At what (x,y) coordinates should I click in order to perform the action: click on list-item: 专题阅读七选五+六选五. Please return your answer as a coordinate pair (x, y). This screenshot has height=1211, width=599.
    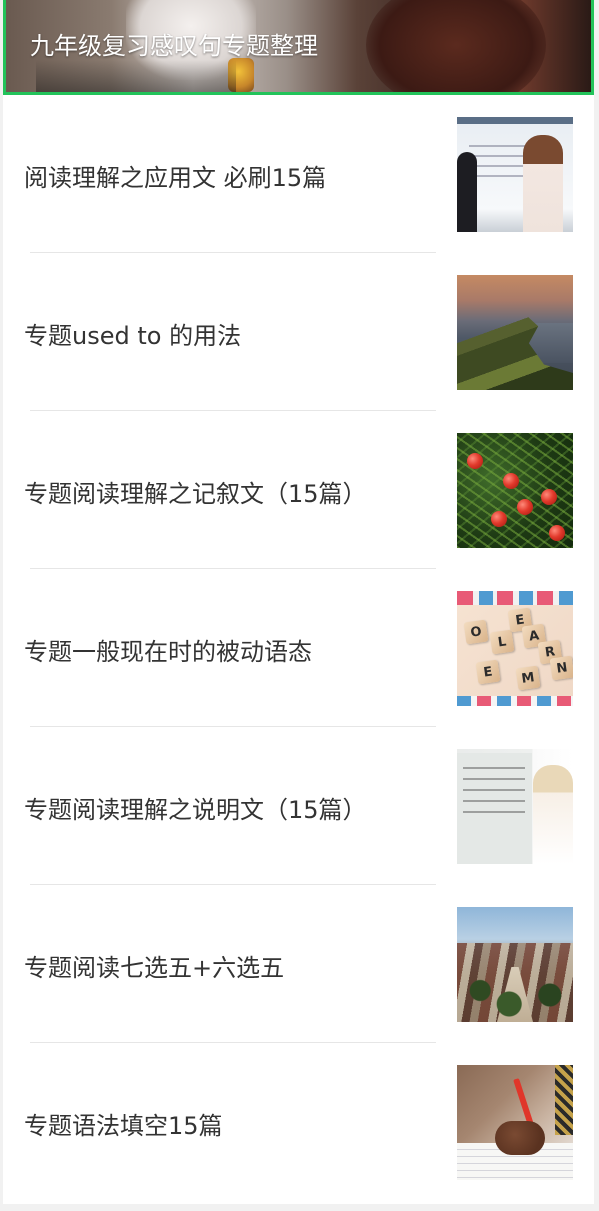
    Looking at the image, I should click on (298, 964).